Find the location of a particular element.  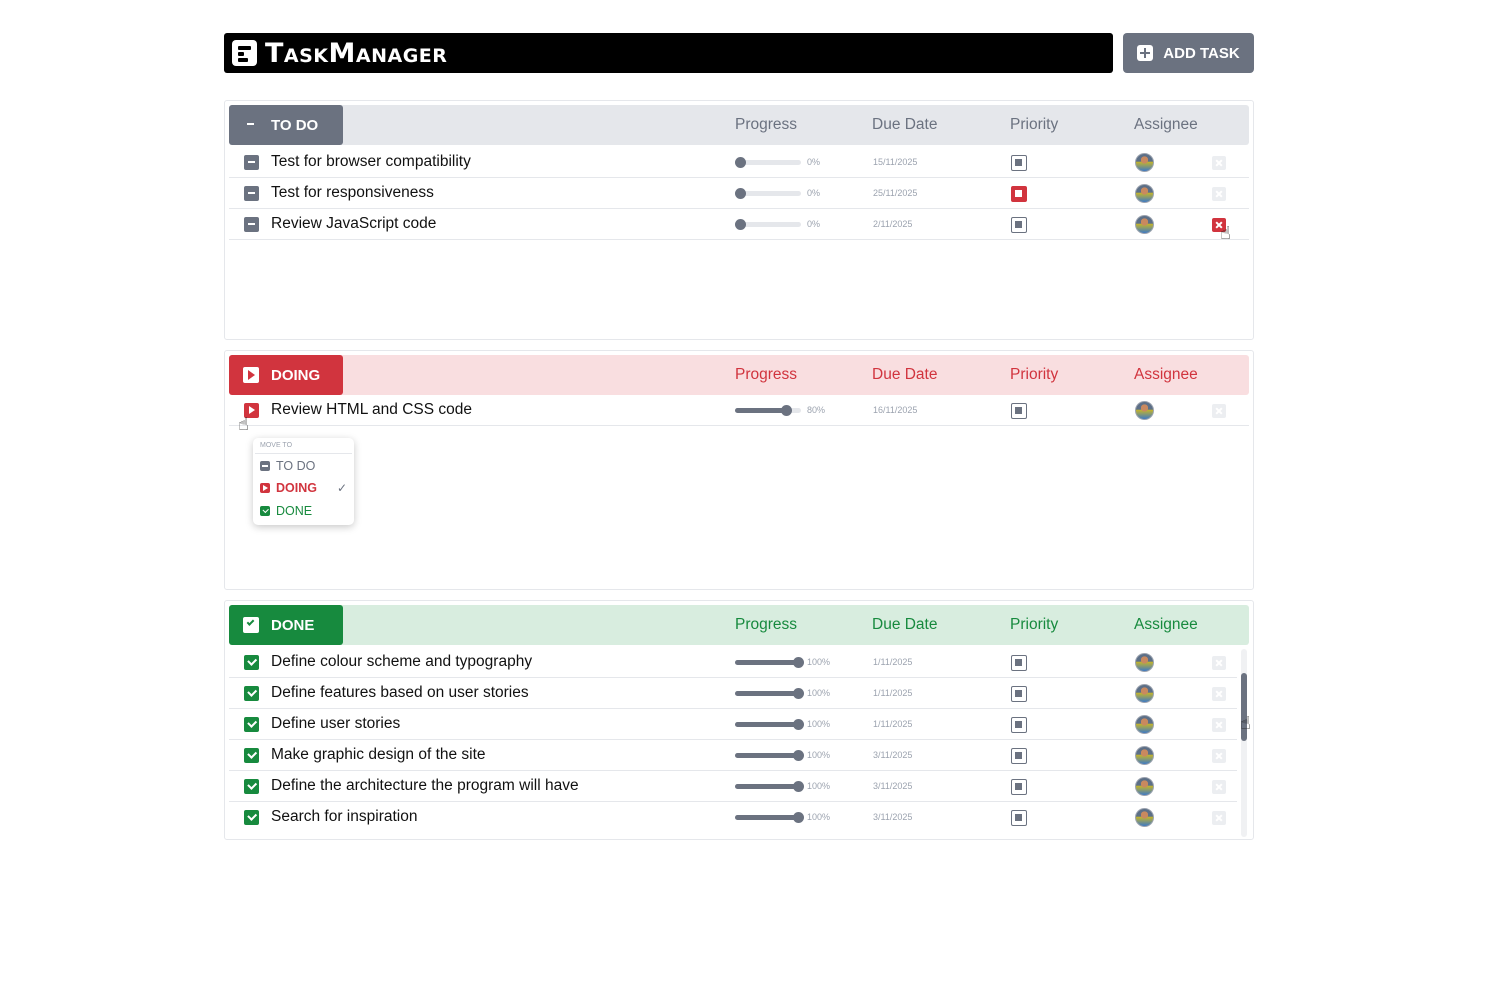

task-name: Search for inspiration is located at coordinates (344, 816).